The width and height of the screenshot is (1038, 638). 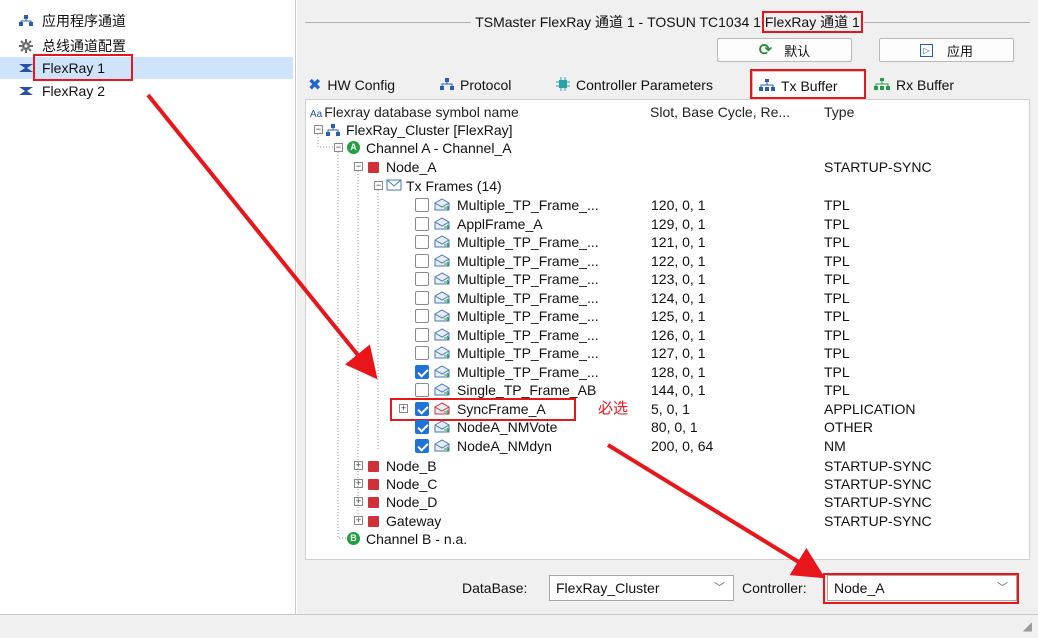 I want to click on column-type-header: Type, so click(x=839, y=112).